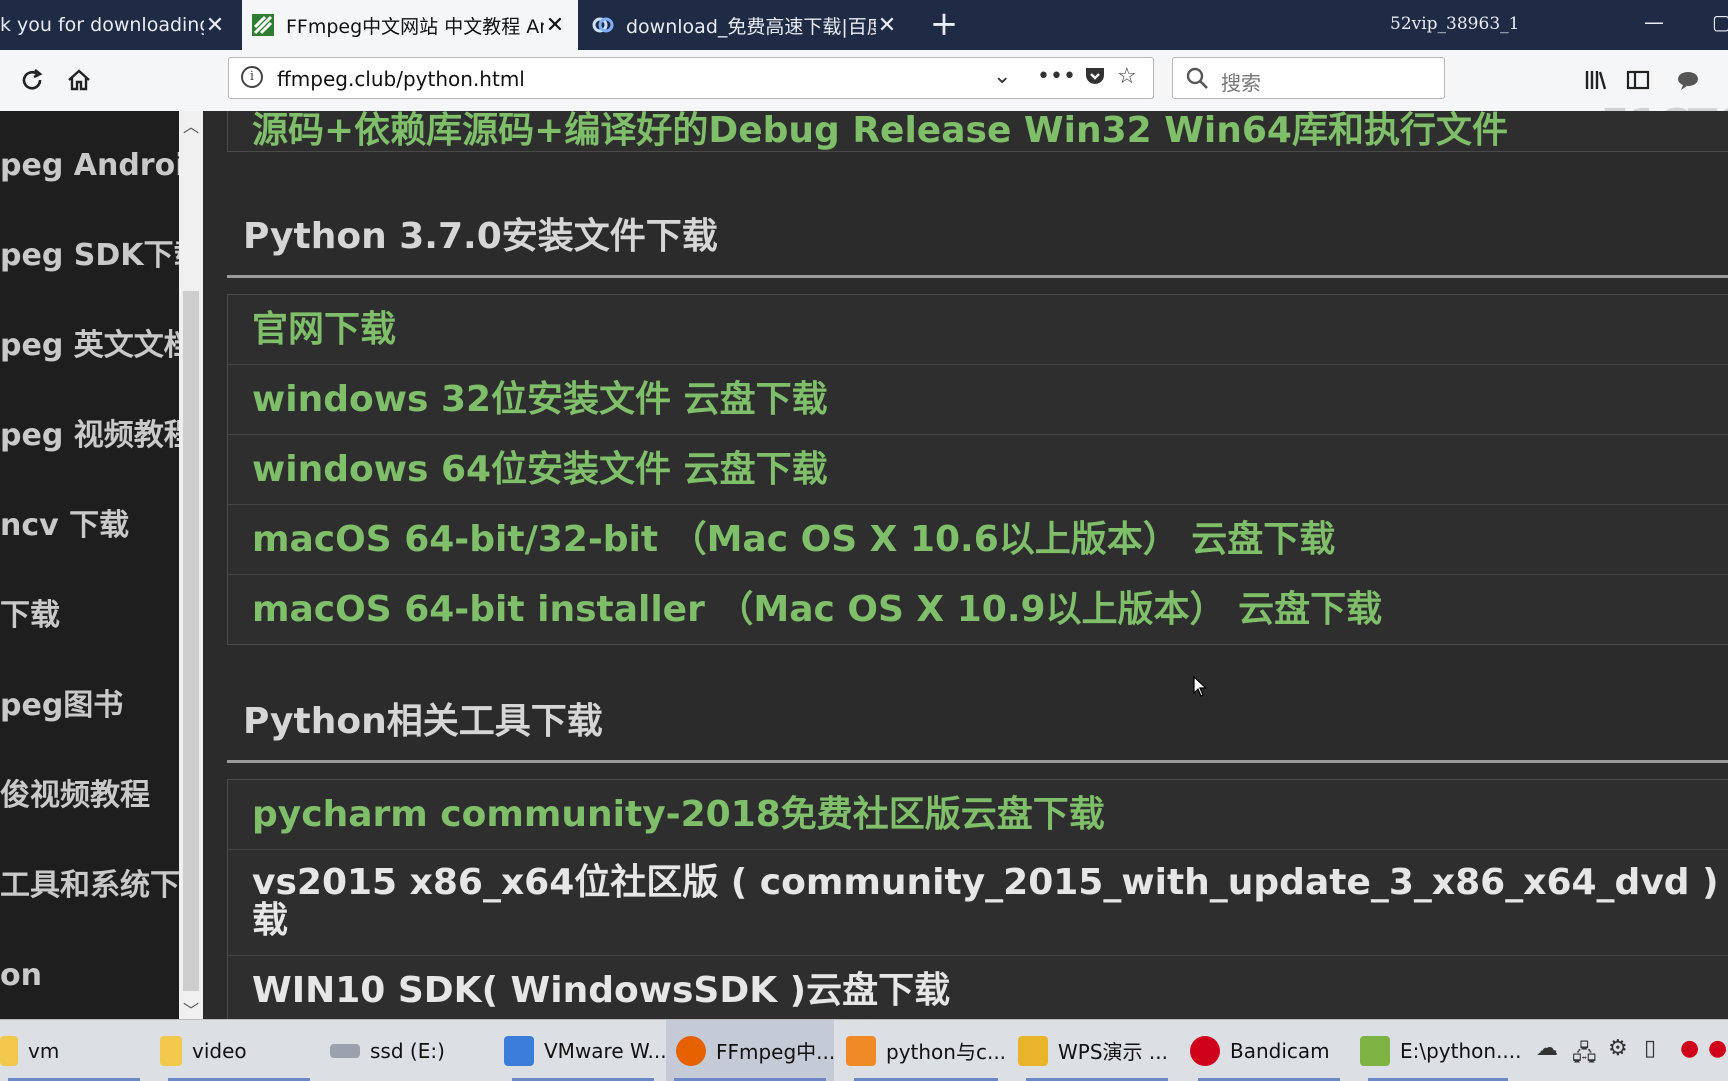 The height and width of the screenshot is (1081, 1728). Describe the element at coordinates (691, 1050) in the screenshot. I see `firefox-icon` at that location.